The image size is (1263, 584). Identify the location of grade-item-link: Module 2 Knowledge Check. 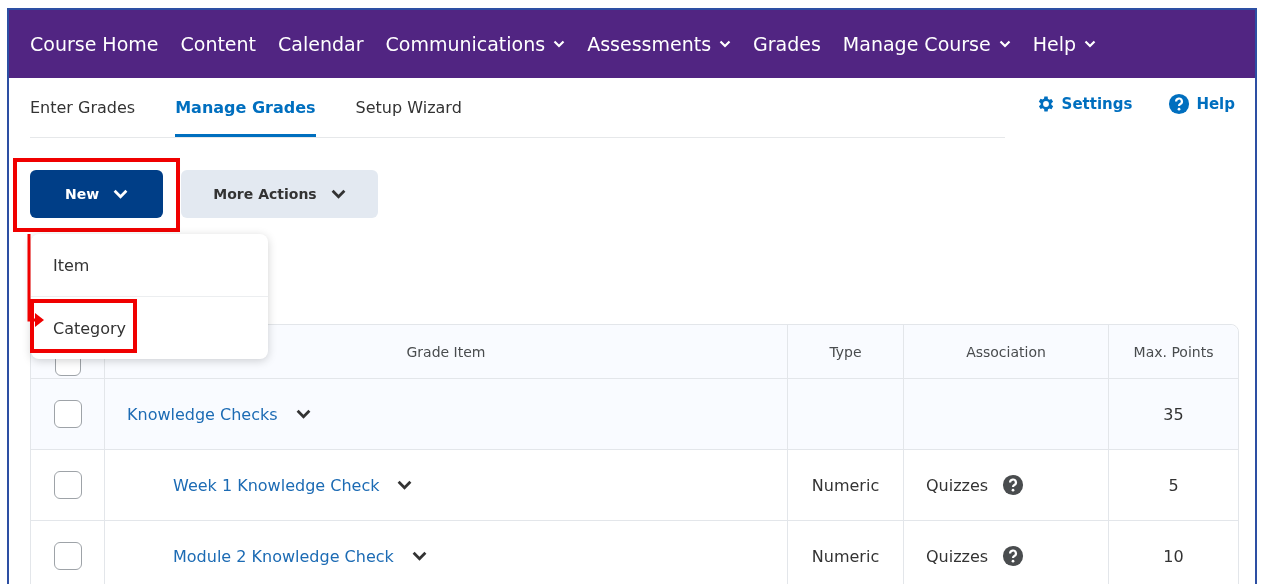
(283, 556).